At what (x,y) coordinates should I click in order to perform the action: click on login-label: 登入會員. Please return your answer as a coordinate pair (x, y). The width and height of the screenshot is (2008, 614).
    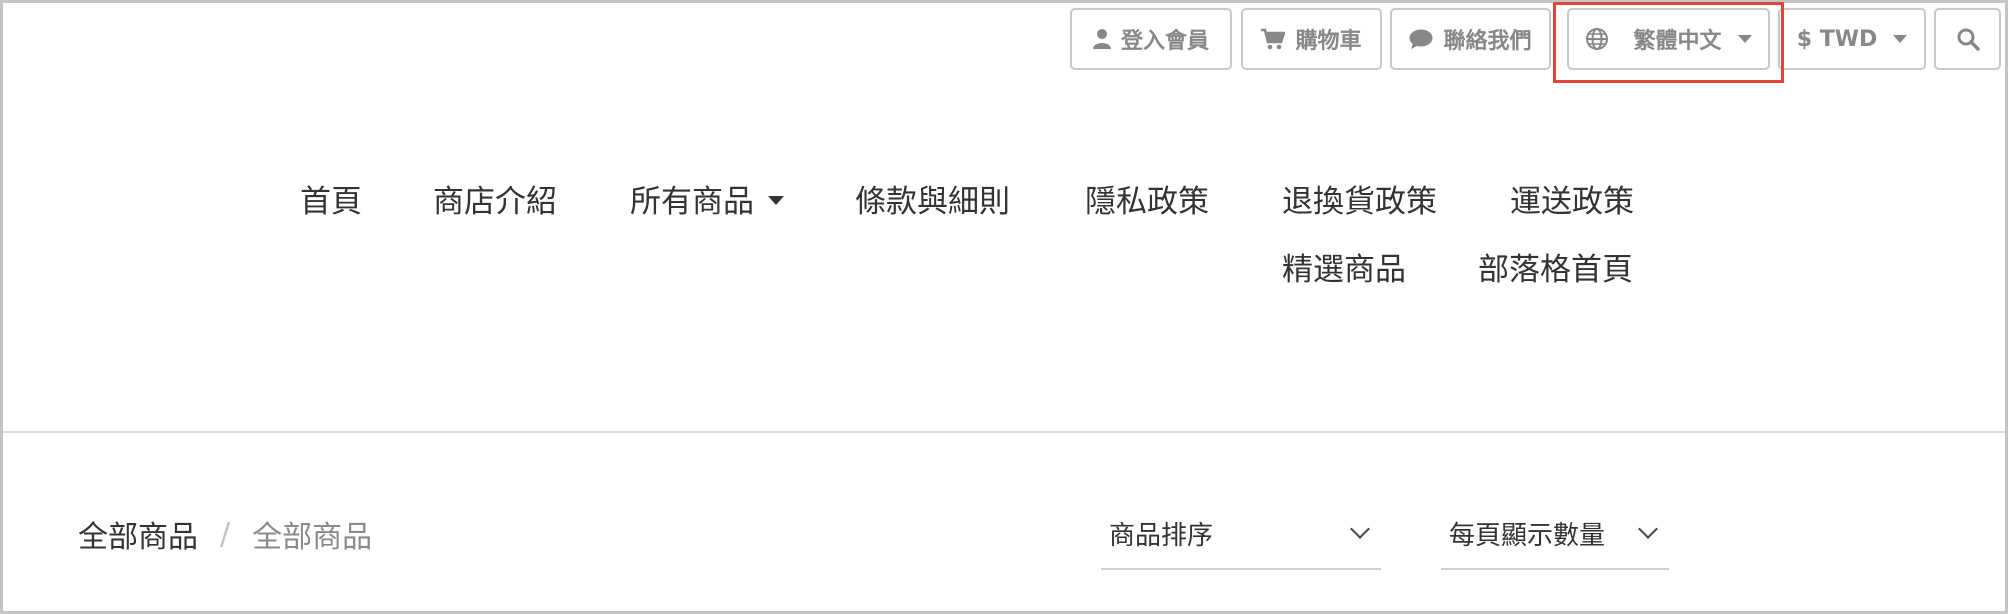
    Looking at the image, I should click on (1164, 41).